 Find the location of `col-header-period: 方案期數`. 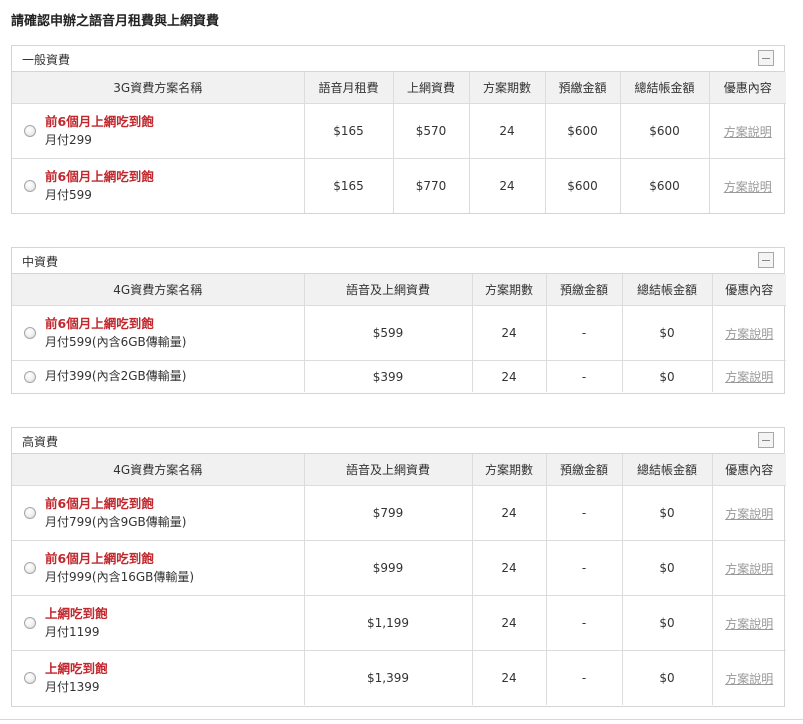

col-header-period: 方案期數 is located at coordinates (509, 470).